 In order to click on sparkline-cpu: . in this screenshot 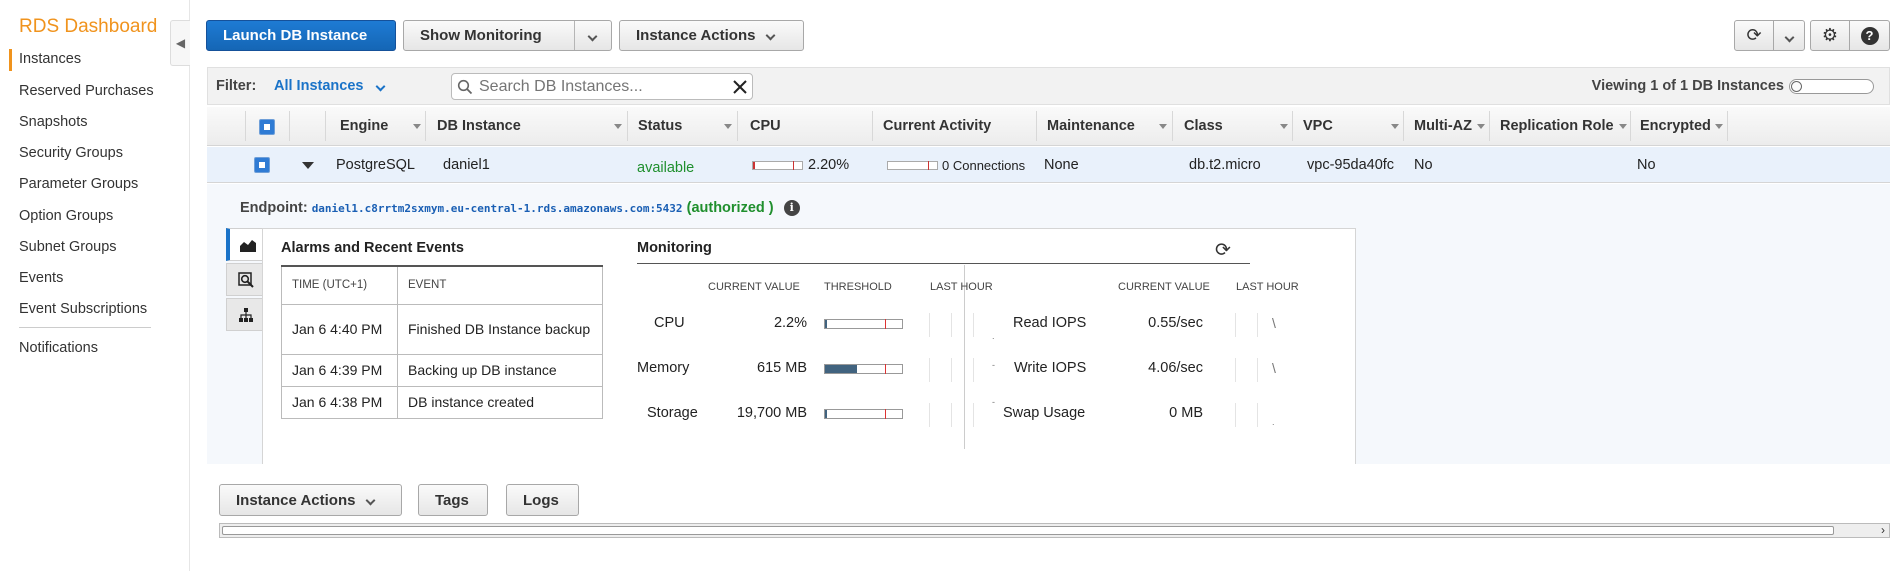, I will do `click(964, 327)`.